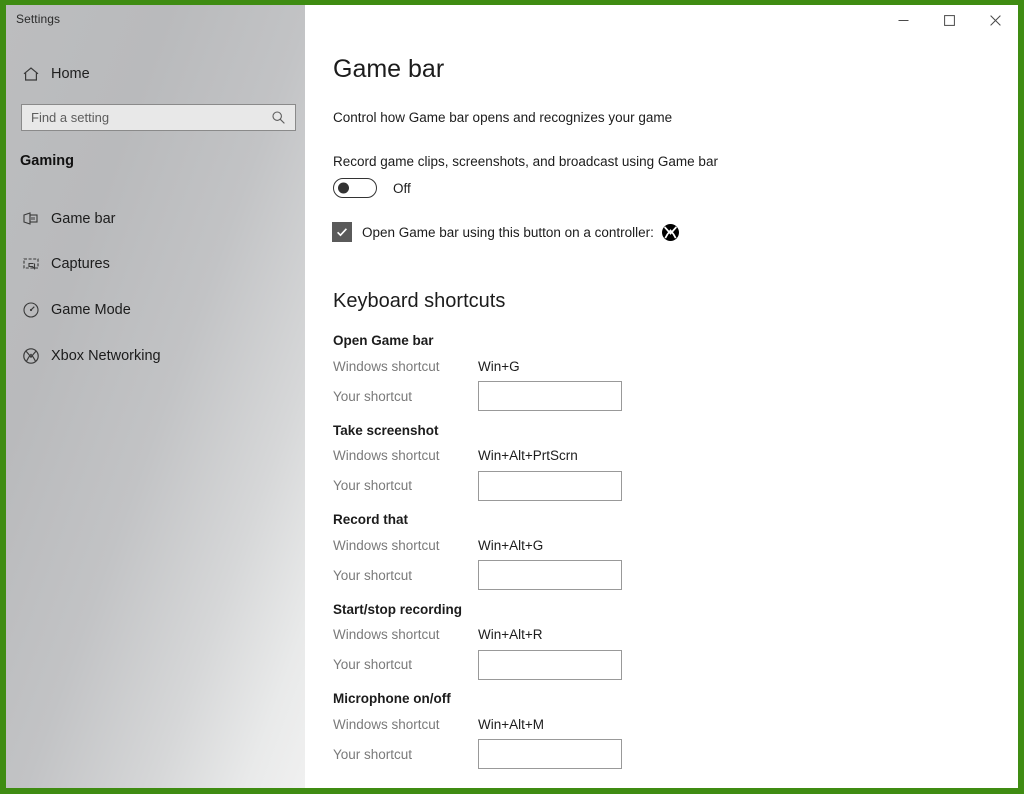 This screenshot has width=1024, height=794. Describe the element at coordinates (512, 20) in the screenshot. I see `title-bar: Settings` at that location.